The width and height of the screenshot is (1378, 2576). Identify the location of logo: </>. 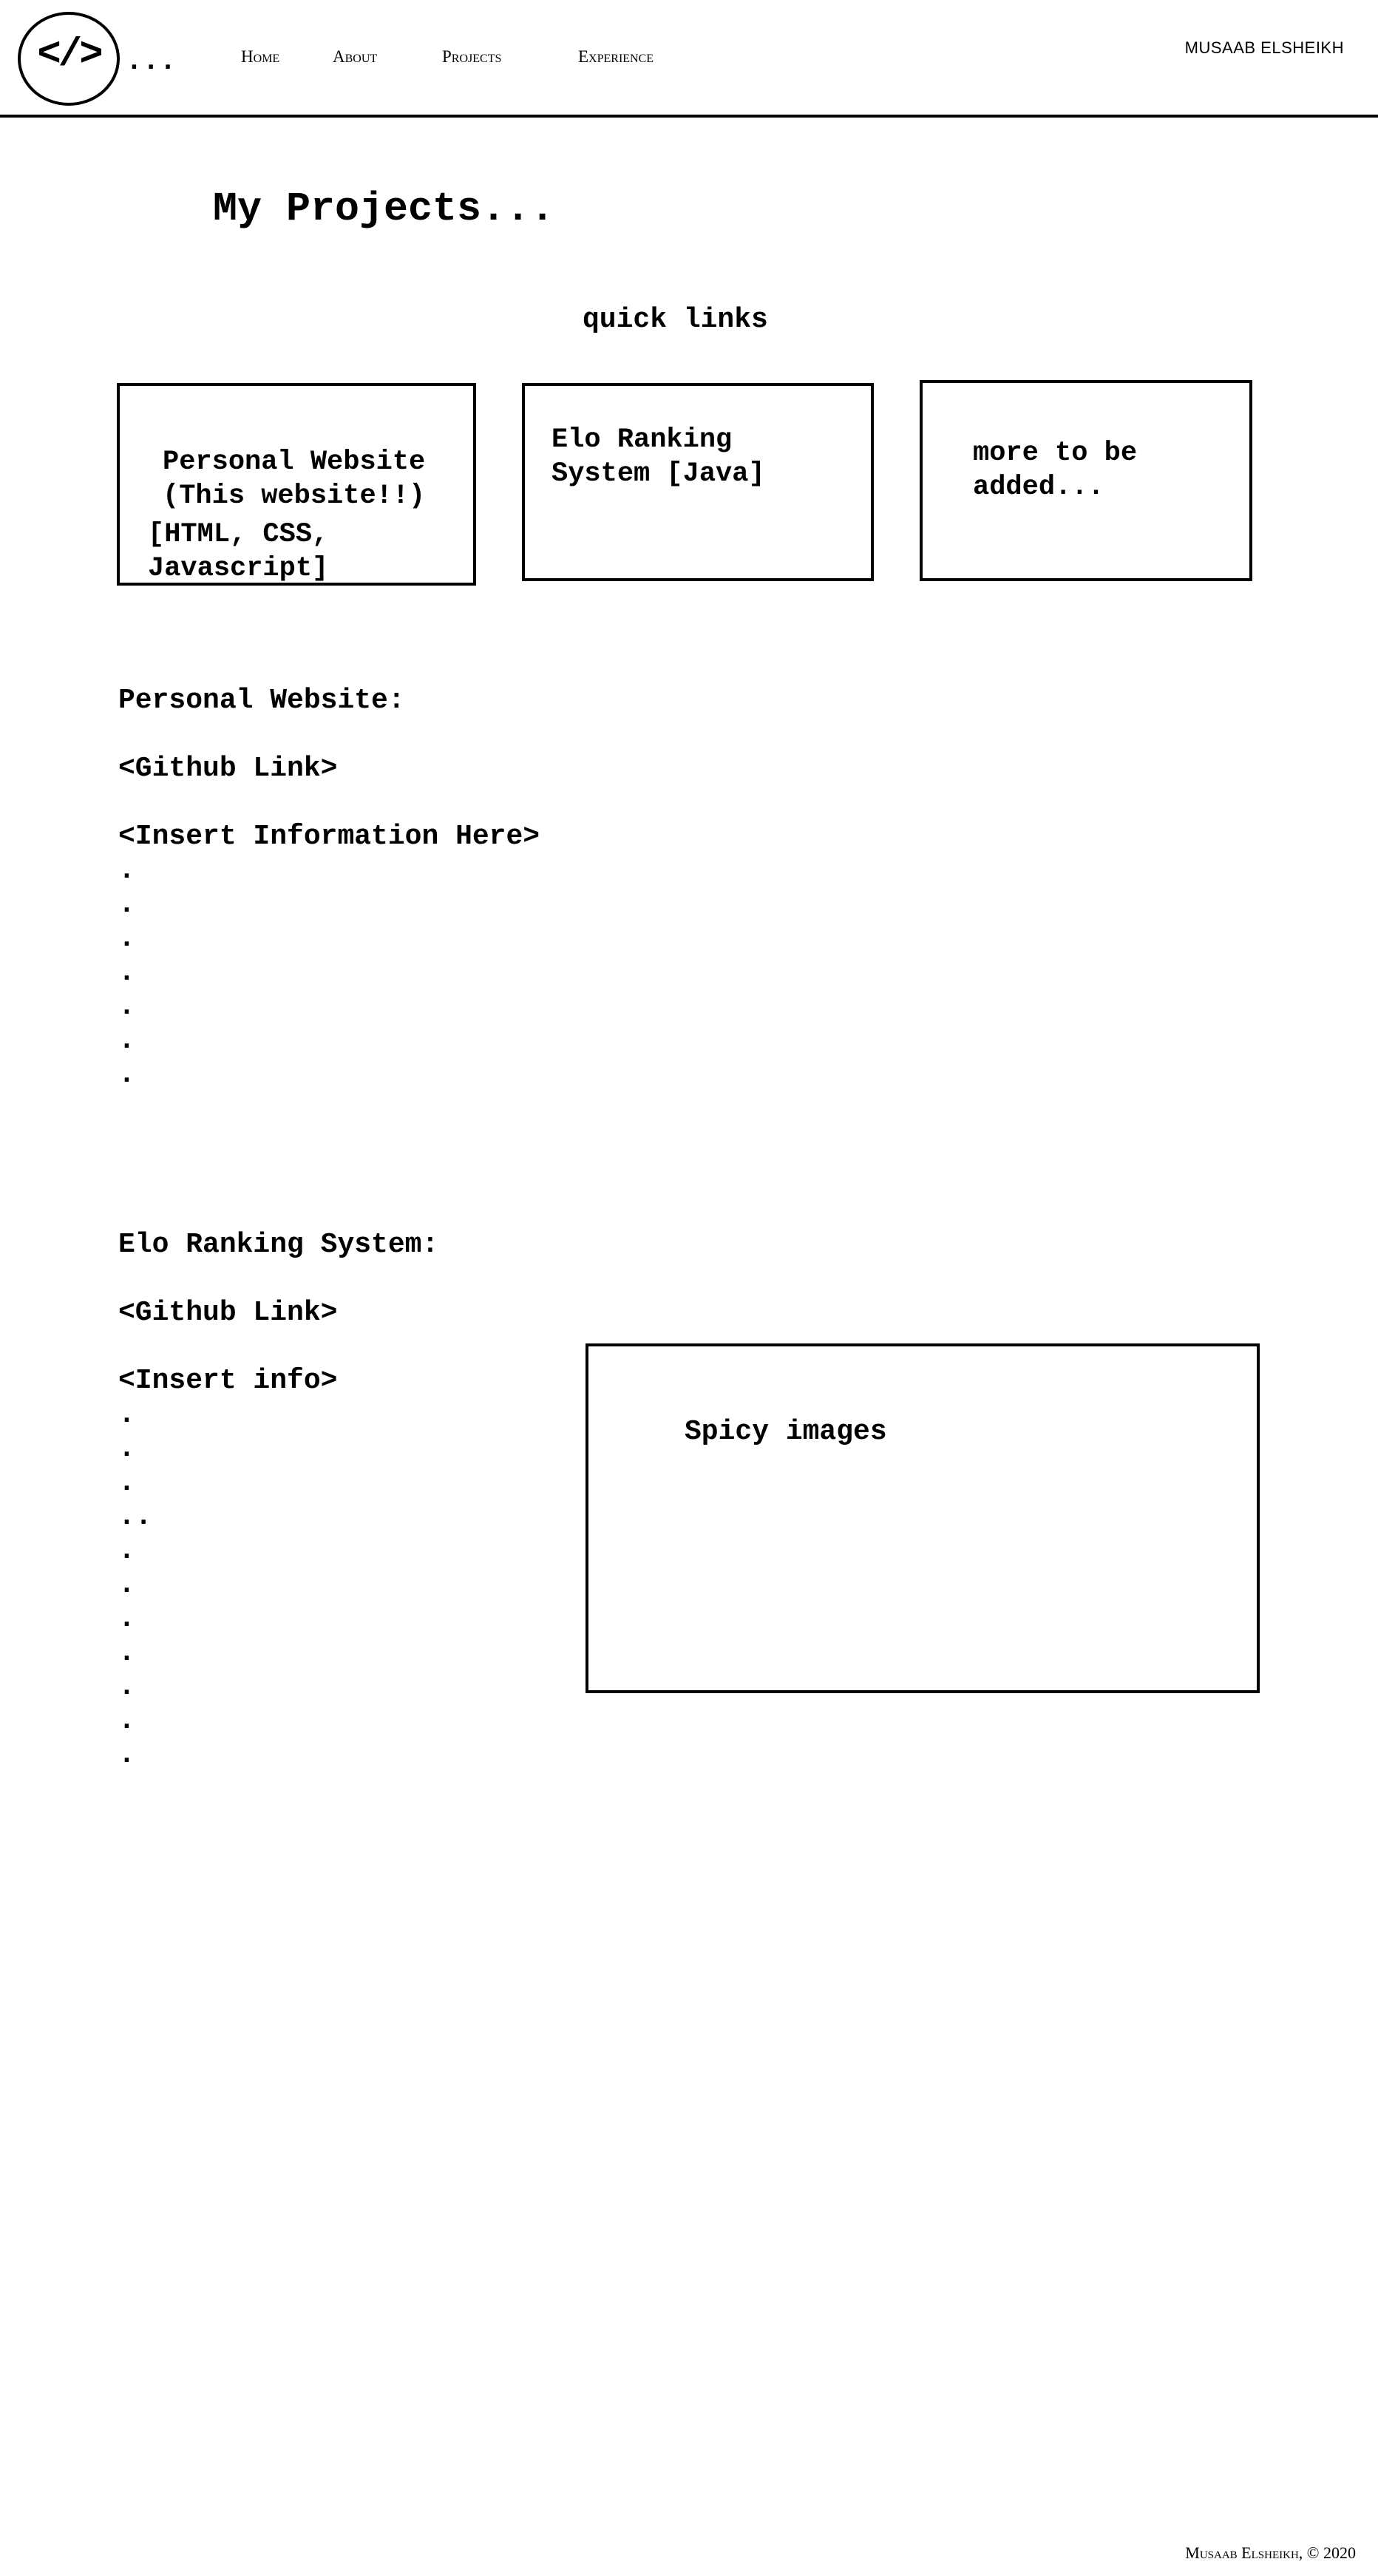
(69, 59).